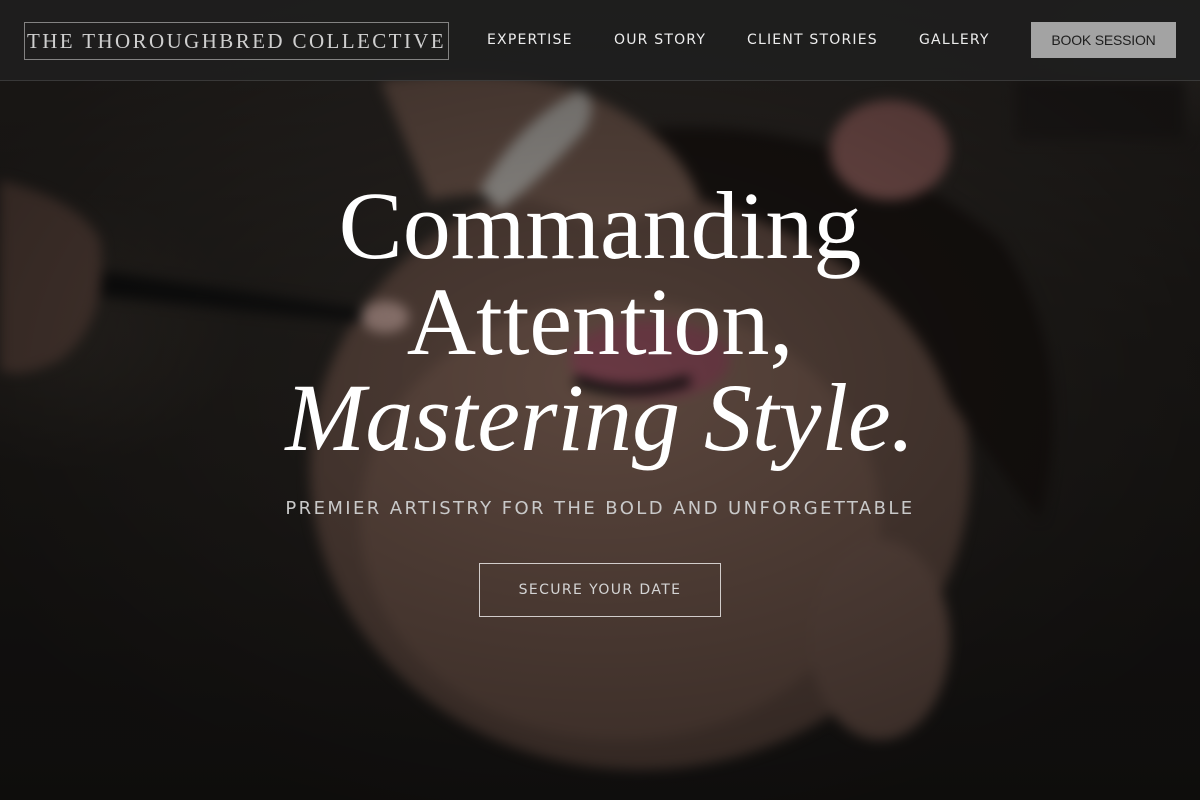  I want to click on nav-link-gallery: GALLERY, so click(954, 40).